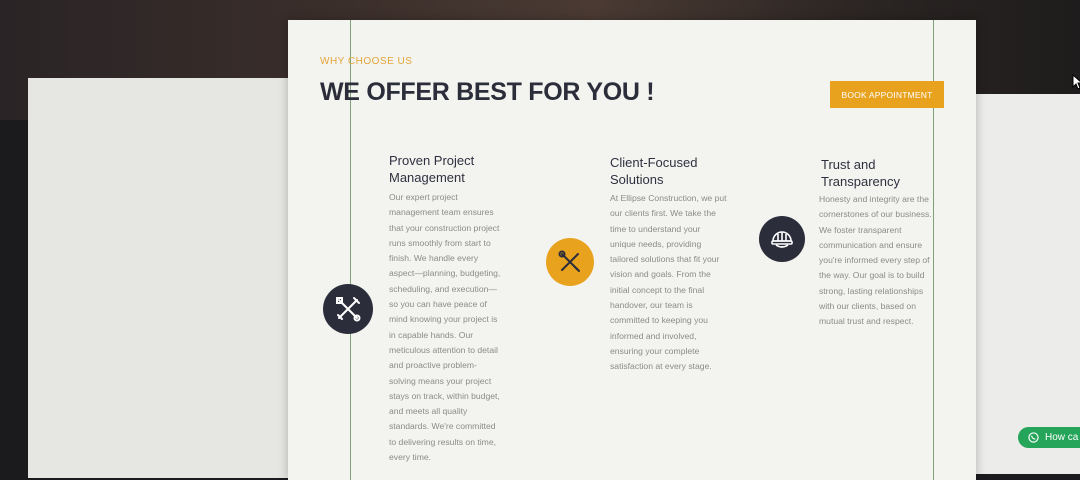 The height and width of the screenshot is (480, 1080). What do you see at coordinates (434, 258) in the screenshot?
I see `feature-text-line: finish. We handle every` at bounding box center [434, 258].